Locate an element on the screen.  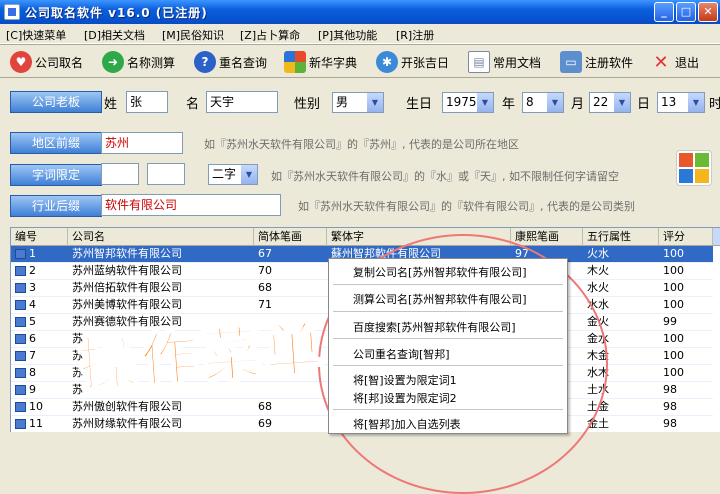
cell-text: 火水 is located at coordinates (598, 253).